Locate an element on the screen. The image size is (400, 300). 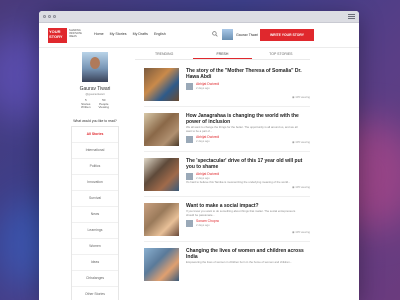
menu-icon is located at coordinates (351, 16).